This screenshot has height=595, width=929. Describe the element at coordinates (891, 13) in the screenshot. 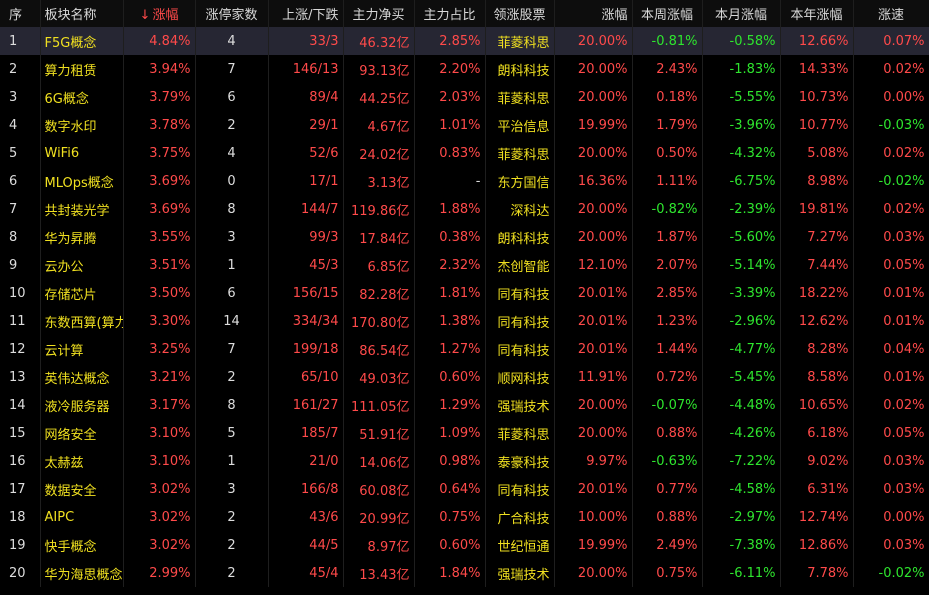

I see `col-header-speed: 涨速` at that location.